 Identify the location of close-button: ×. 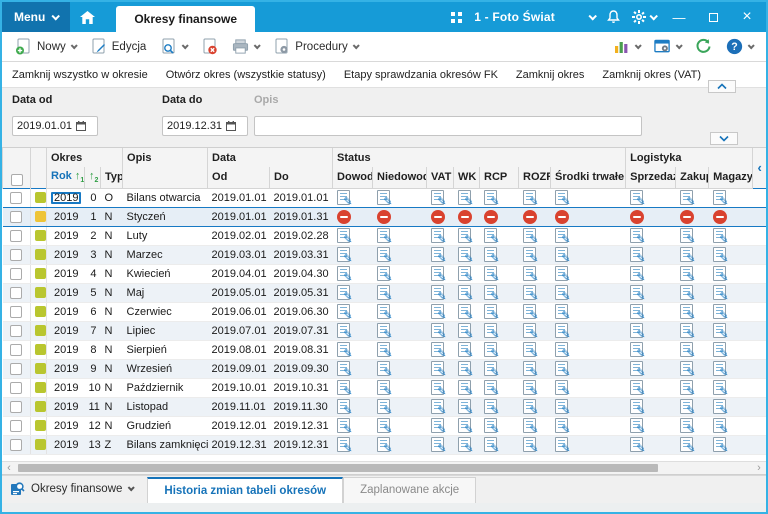
(747, 17).